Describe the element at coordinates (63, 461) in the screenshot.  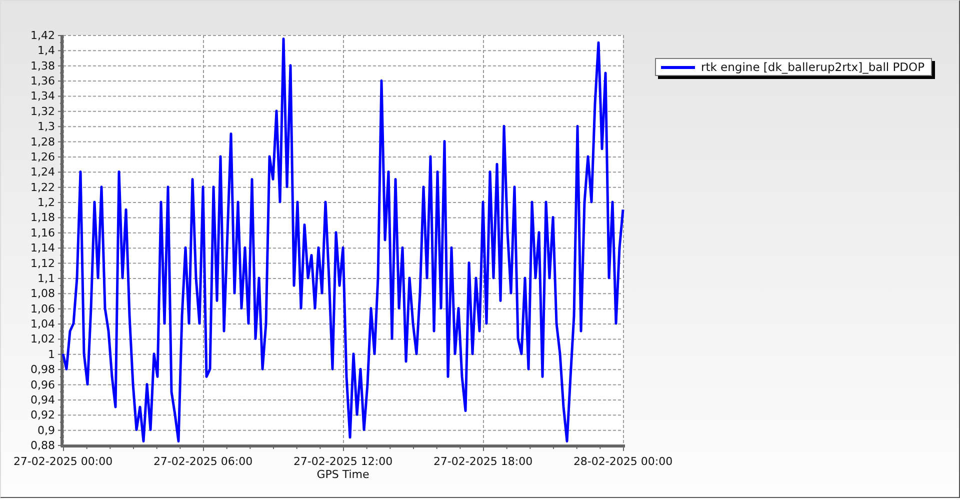
I see `axis-label: 27-02-2025 00:00` at that location.